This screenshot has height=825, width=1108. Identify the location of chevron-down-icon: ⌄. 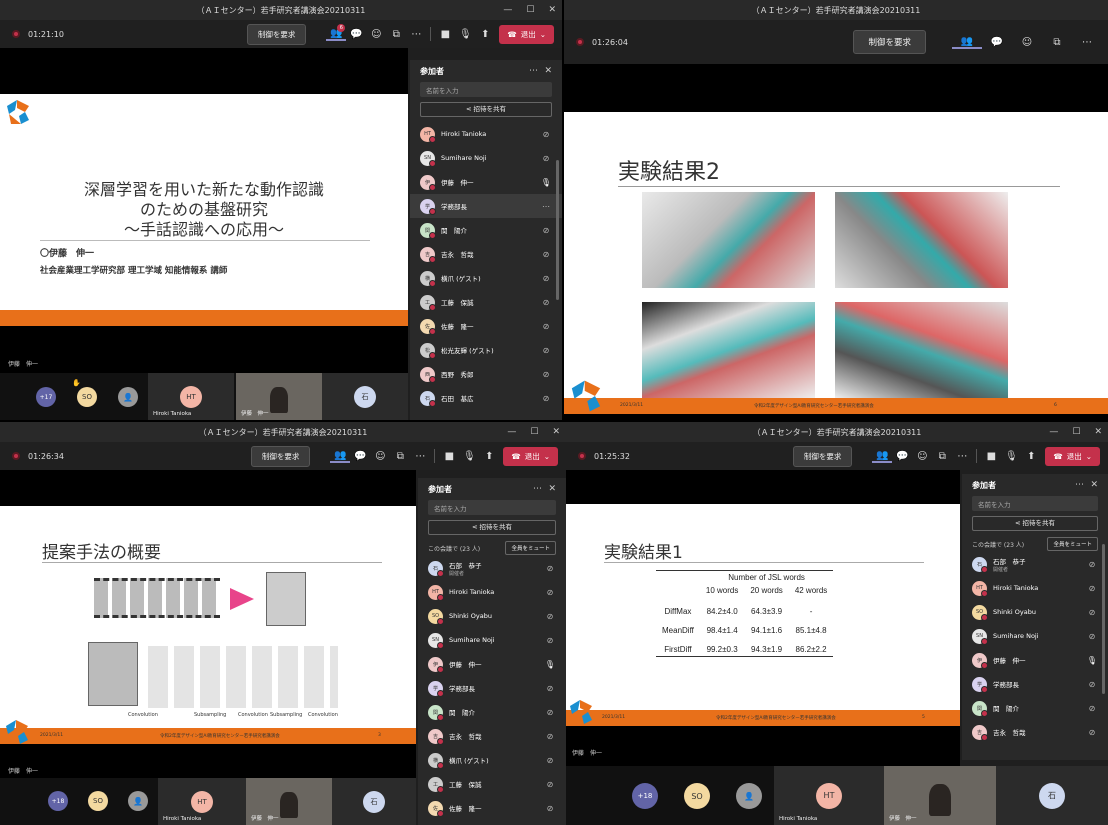
(1089, 456).